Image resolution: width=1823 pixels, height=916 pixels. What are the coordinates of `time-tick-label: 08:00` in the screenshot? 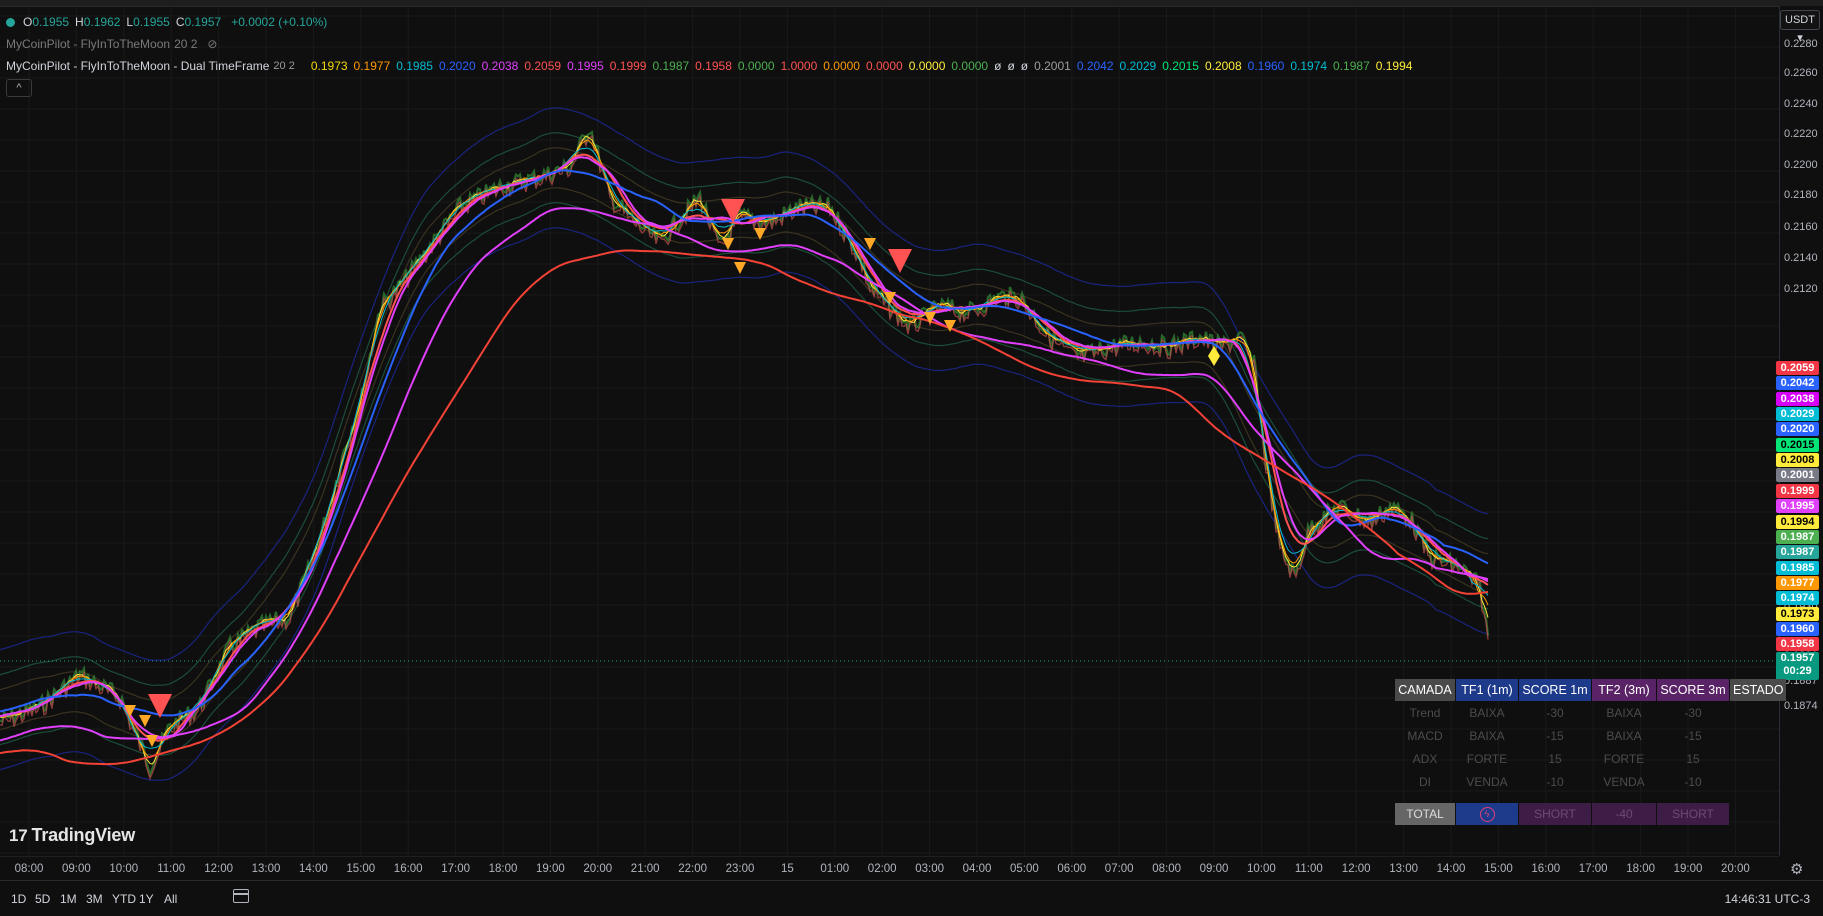 It's located at (1166, 869).